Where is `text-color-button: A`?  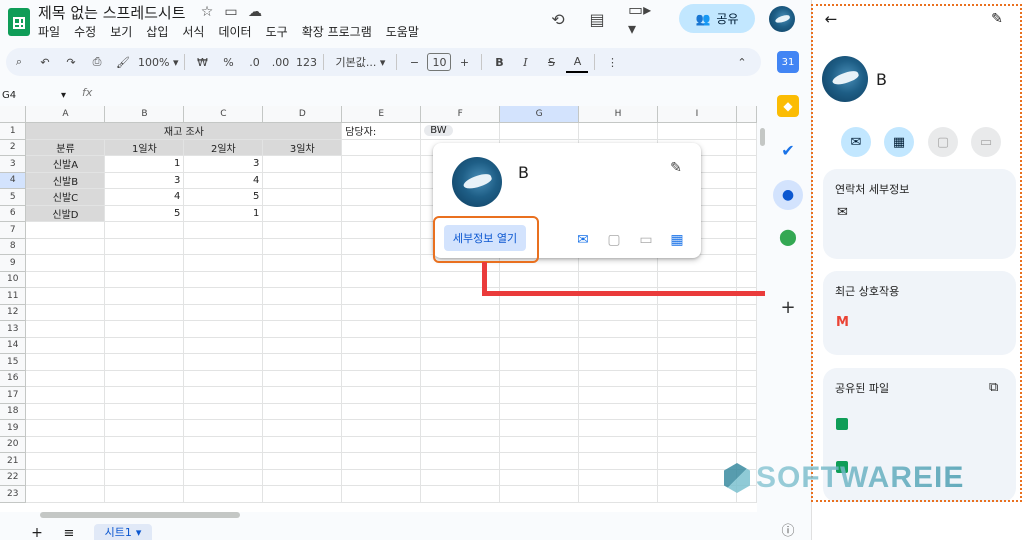 text-color-button: A is located at coordinates (577, 62).